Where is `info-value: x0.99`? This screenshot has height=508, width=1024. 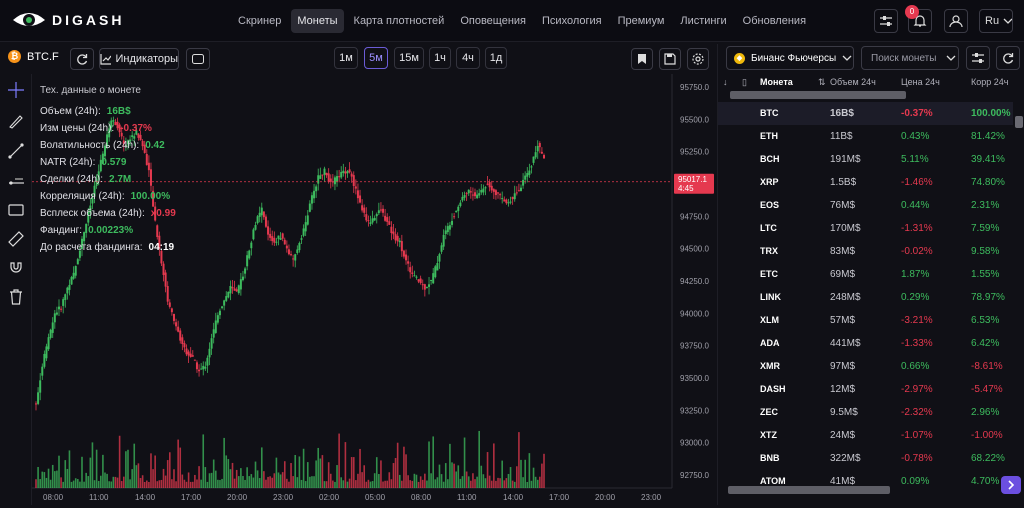
info-value: x0.99 is located at coordinates (163, 213).